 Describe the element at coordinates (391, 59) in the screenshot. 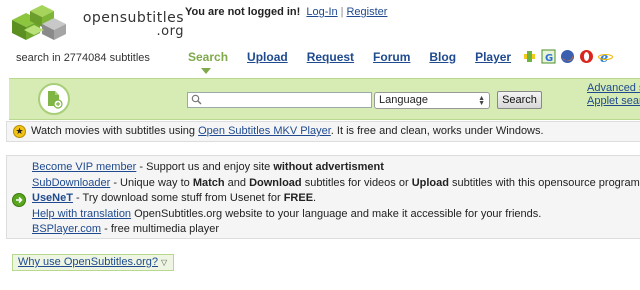

I see `tab-forum: Forum` at that location.